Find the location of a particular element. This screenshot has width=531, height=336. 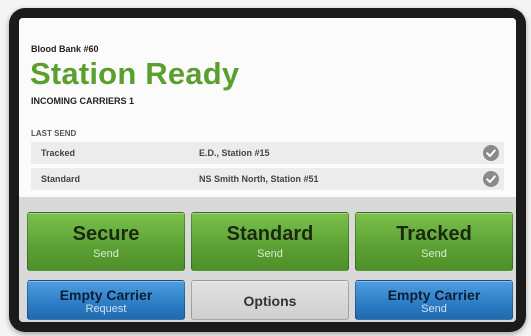

last-send-row: Tracked E.D., Station #15 is located at coordinates (267, 153).